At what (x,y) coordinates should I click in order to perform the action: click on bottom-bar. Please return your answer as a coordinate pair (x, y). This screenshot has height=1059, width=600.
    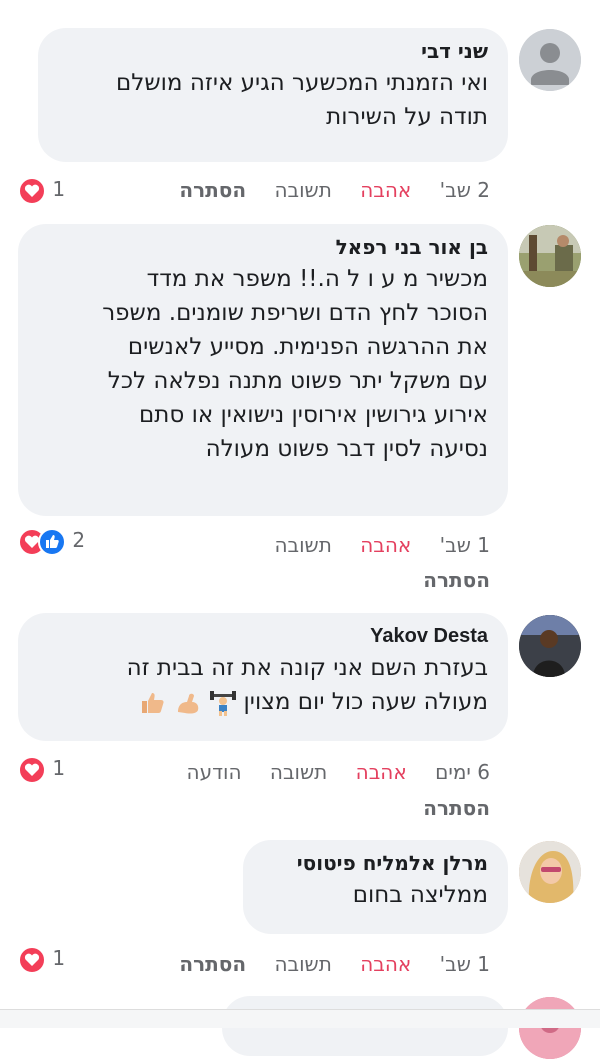
    Looking at the image, I should click on (300, 1018).